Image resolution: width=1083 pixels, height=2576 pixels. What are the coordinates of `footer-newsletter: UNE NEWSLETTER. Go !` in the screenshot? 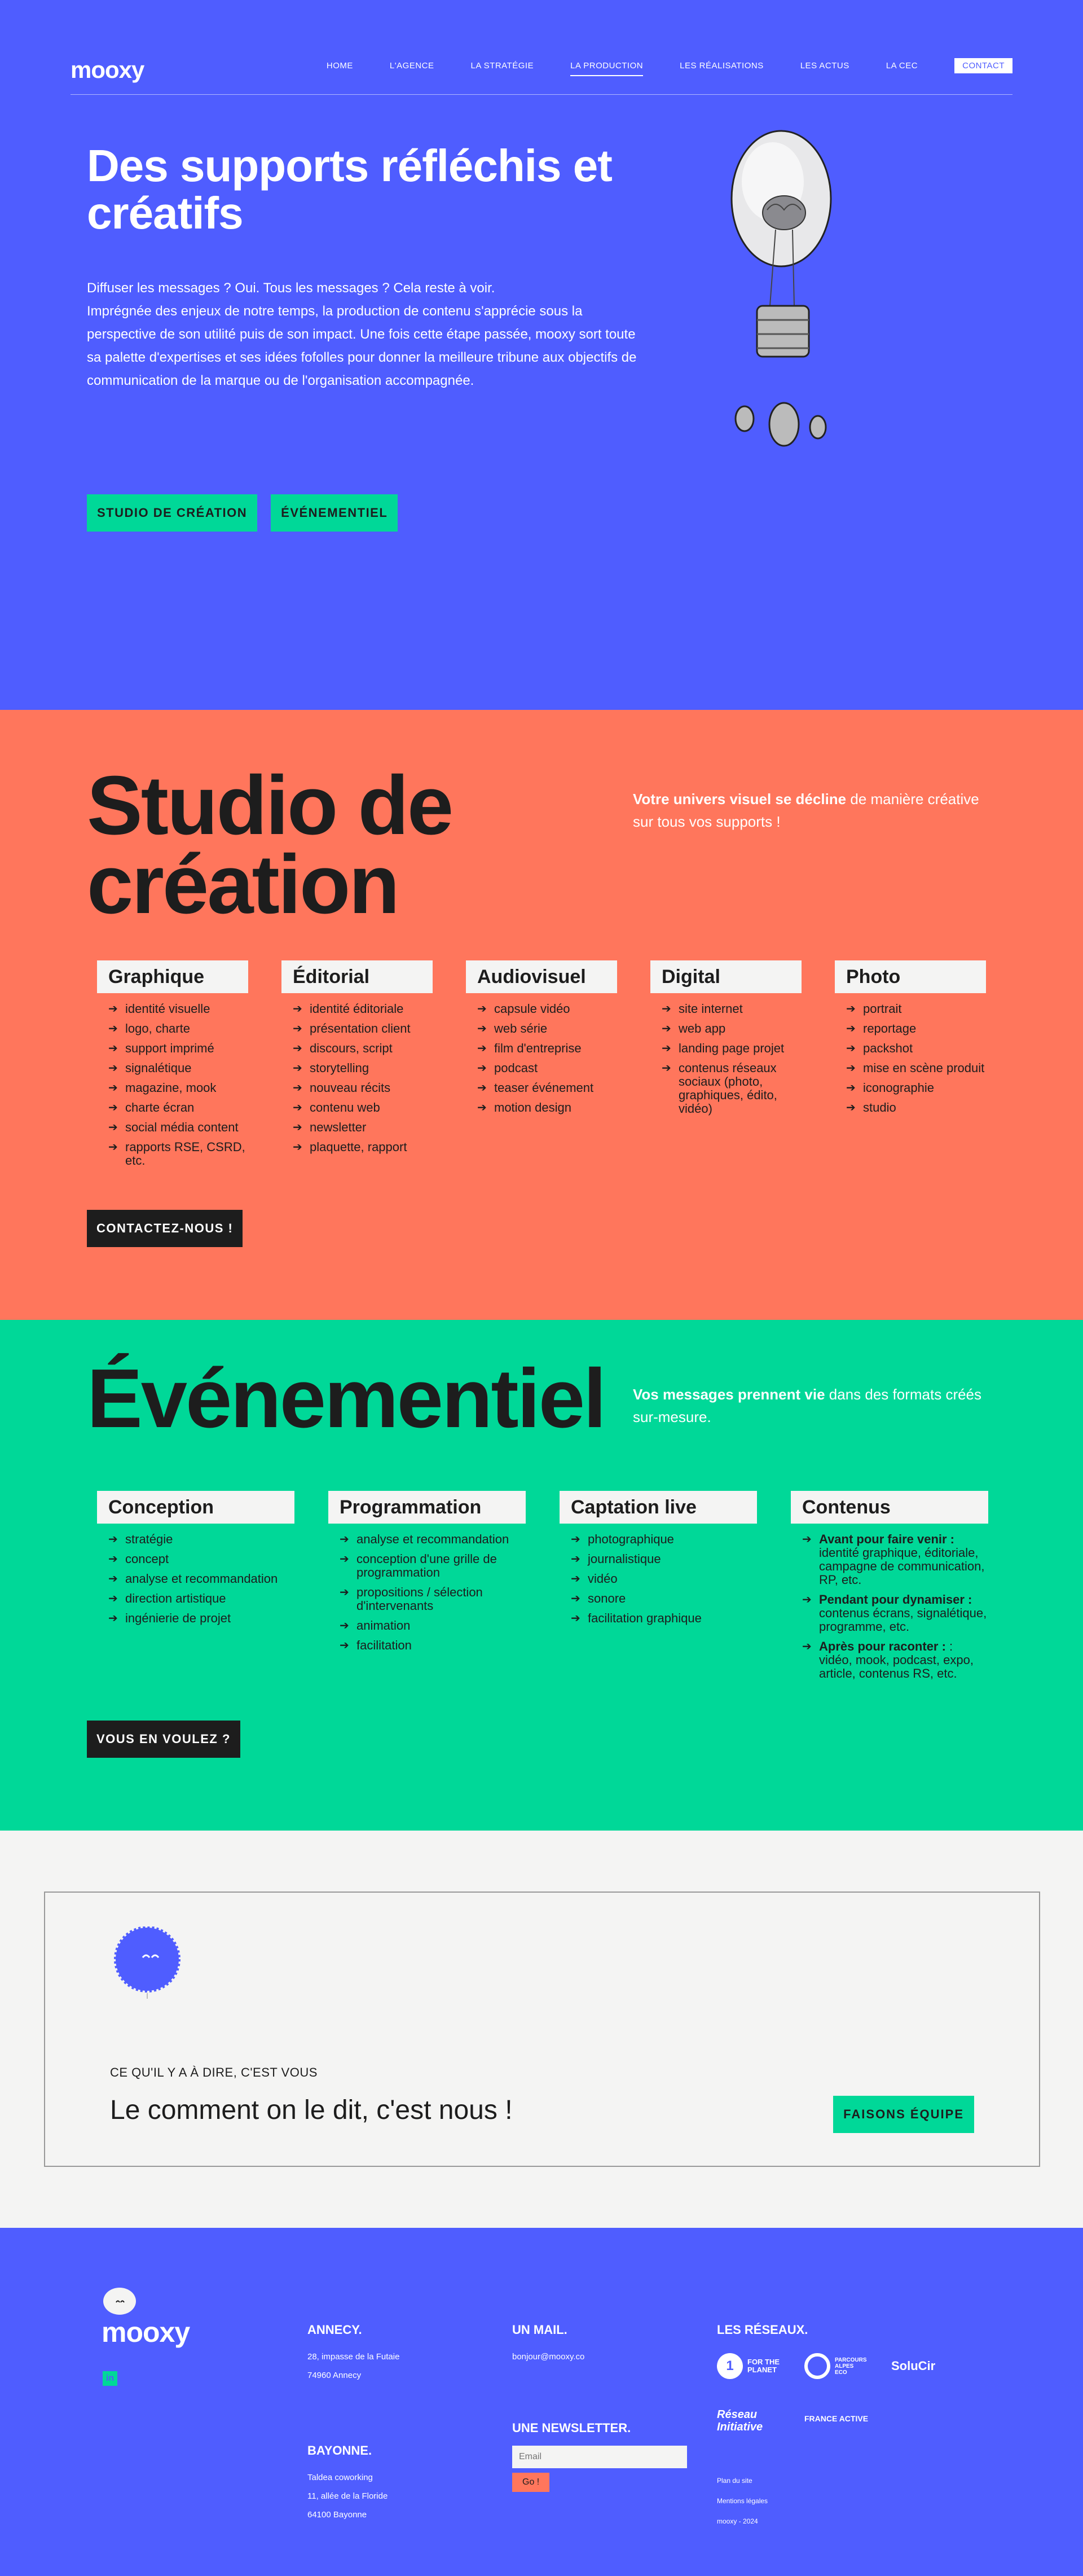 It's located at (599, 2456).